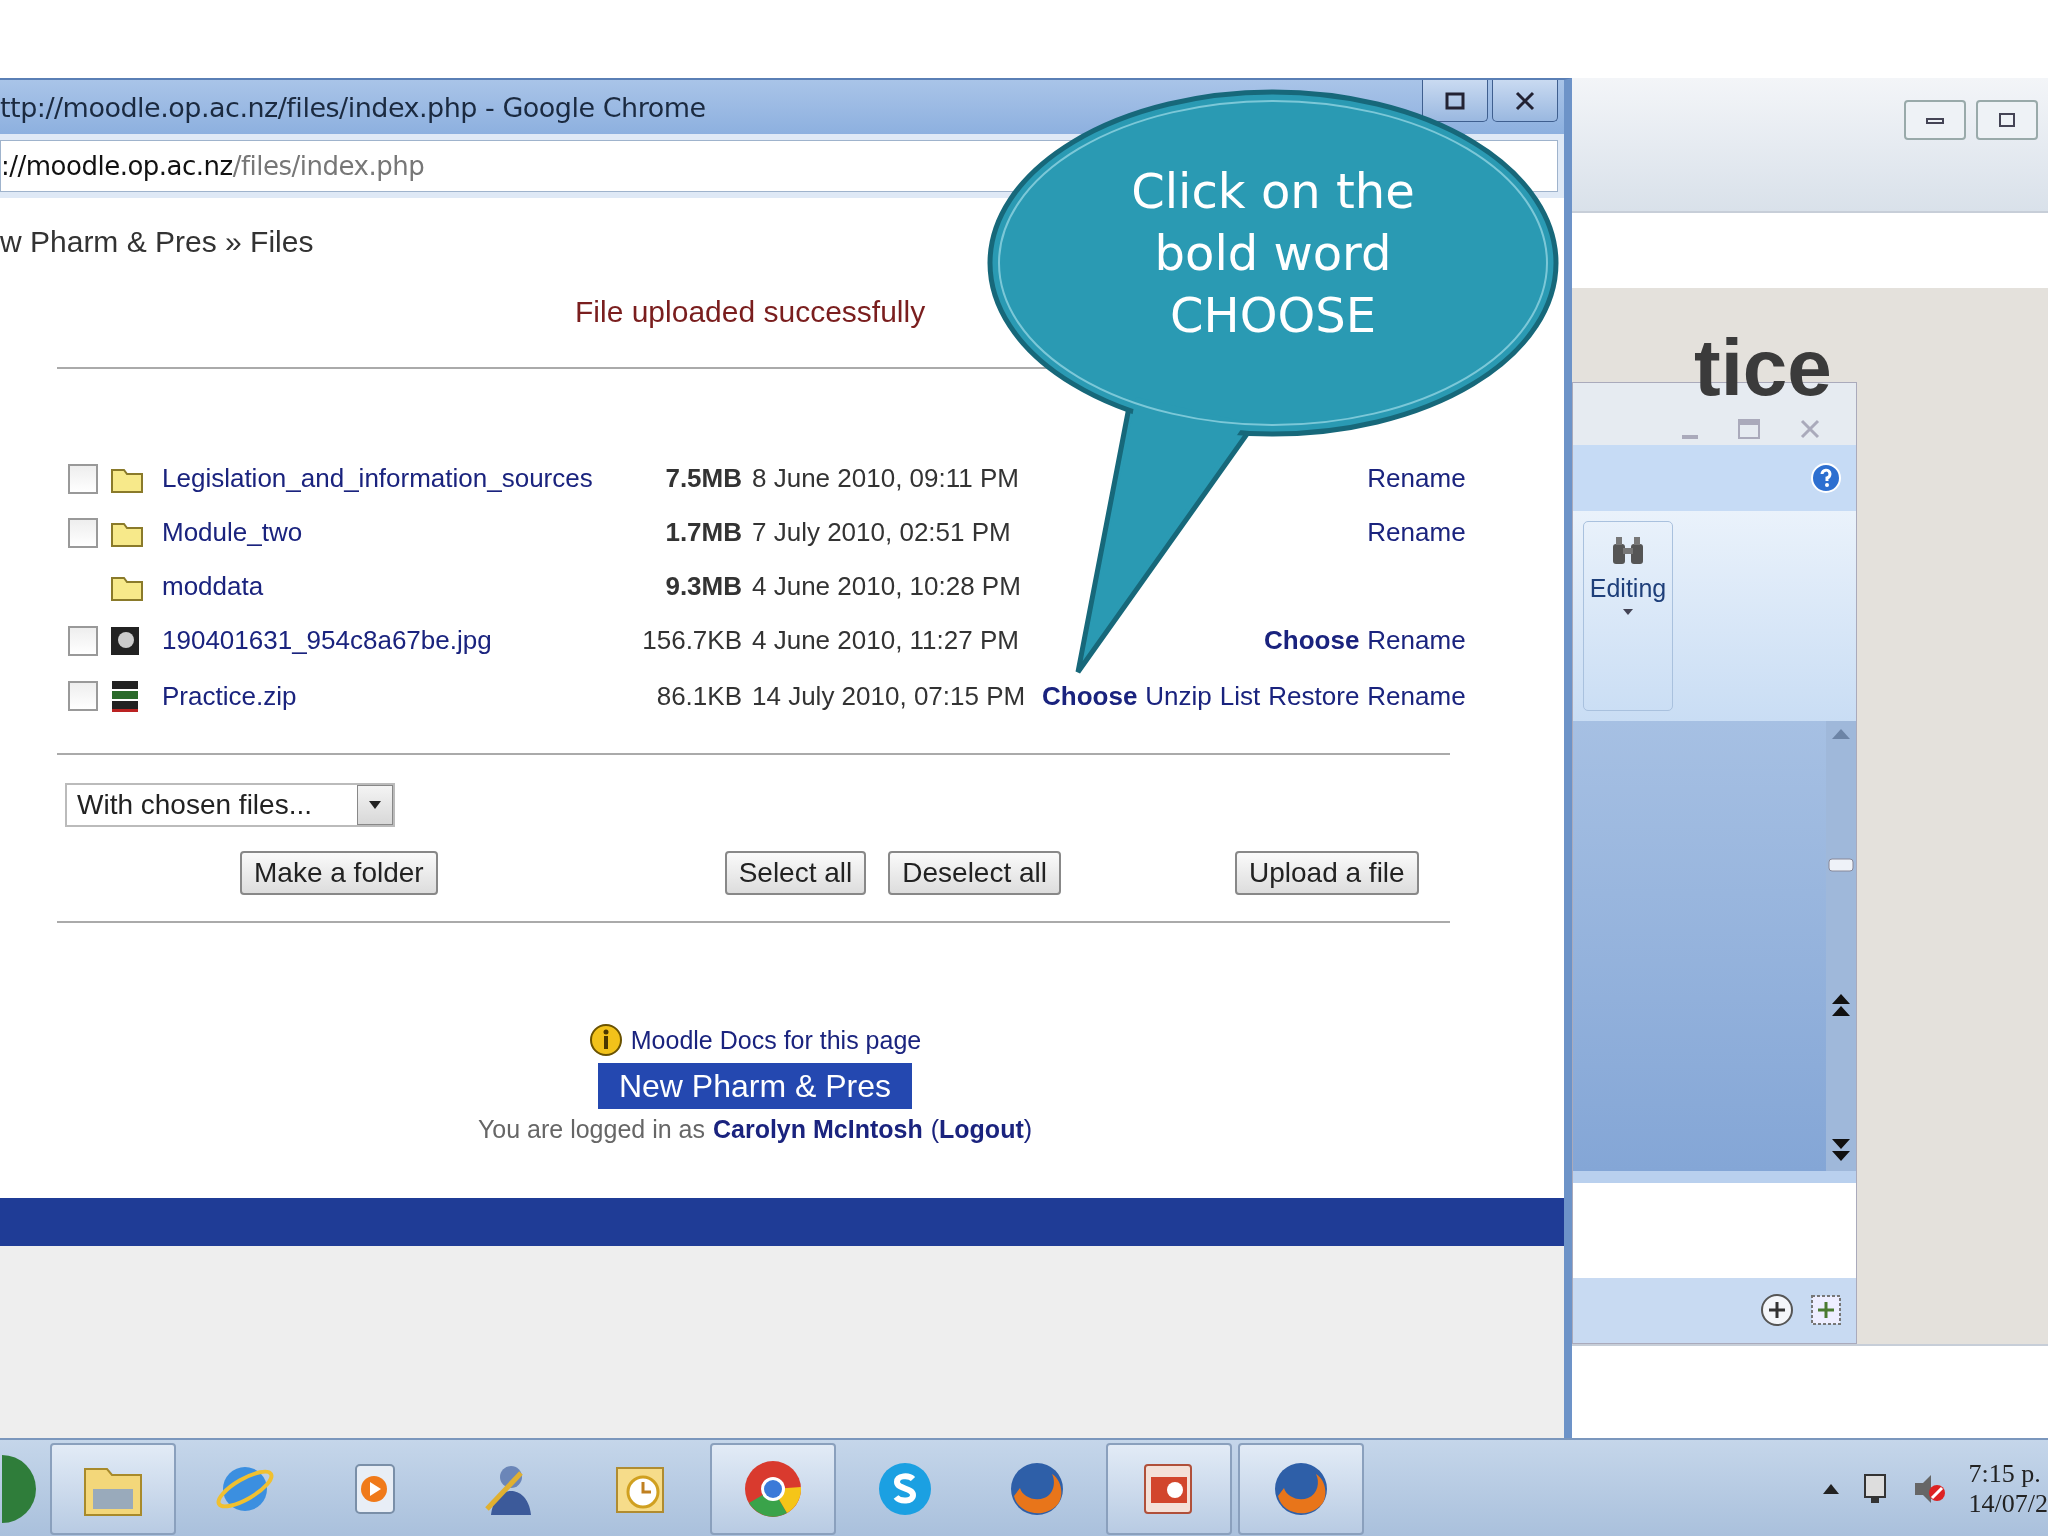 The width and height of the screenshot is (2048, 1536). I want to click on page-button: Select all, so click(795, 873).